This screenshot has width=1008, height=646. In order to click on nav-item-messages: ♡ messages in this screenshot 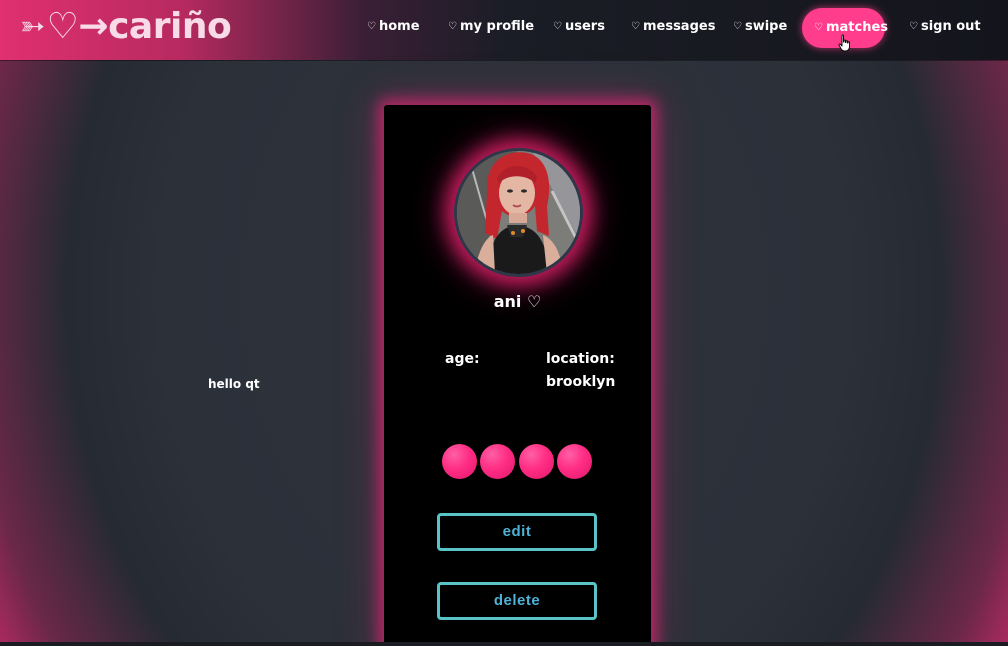, I will do `click(673, 29)`.